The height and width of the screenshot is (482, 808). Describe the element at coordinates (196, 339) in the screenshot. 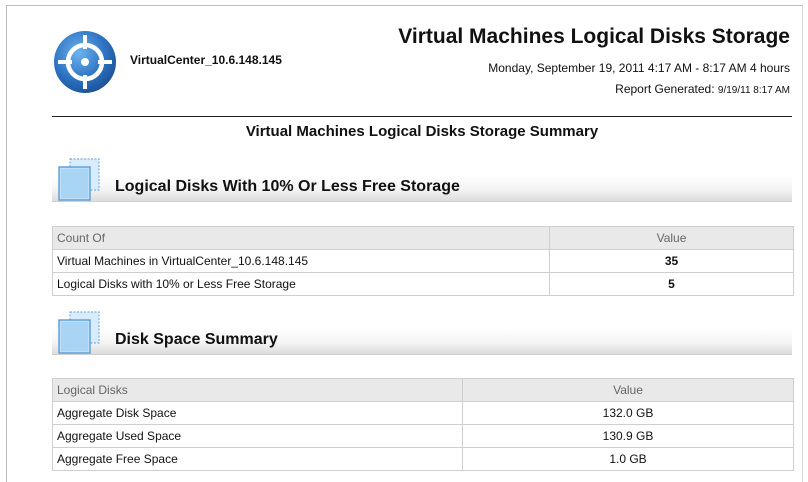

I see `section-title: Disk Space Summary` at that location.